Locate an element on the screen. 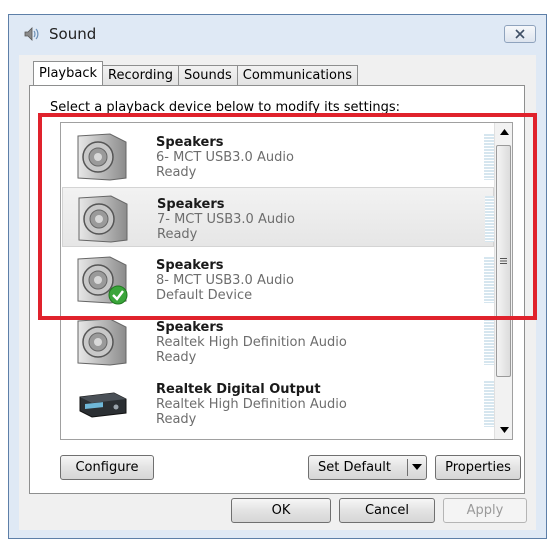 The width and height of the screenshot is (555, 547). close-button is located at coordinates (520, 34).